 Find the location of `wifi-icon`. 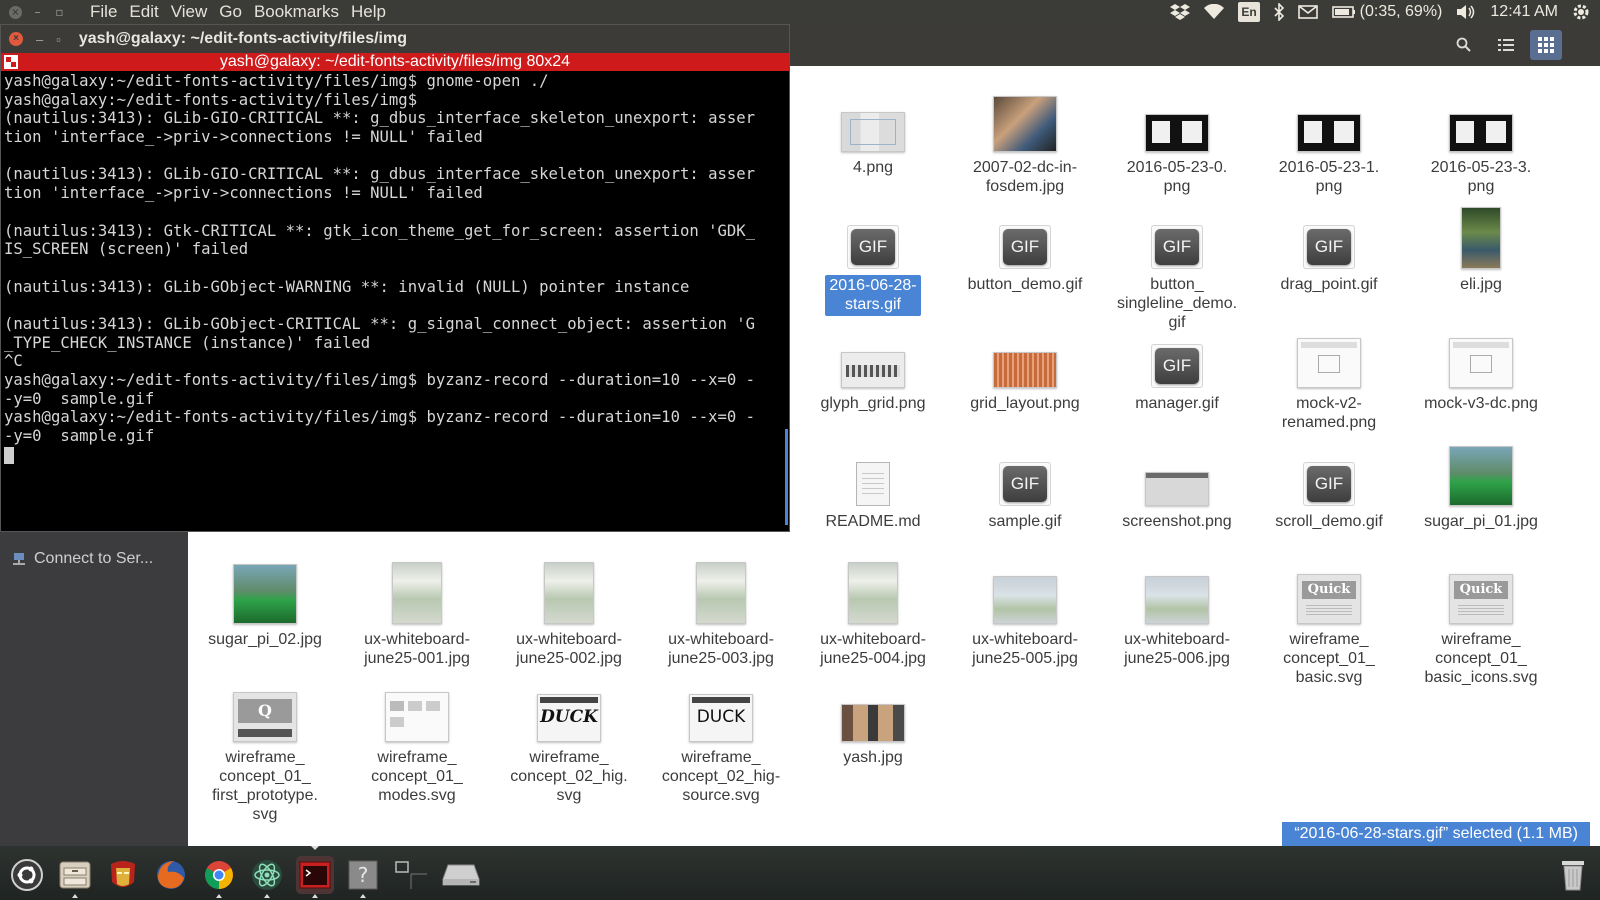

wifi-icon is located at coordinates (1214, 12).